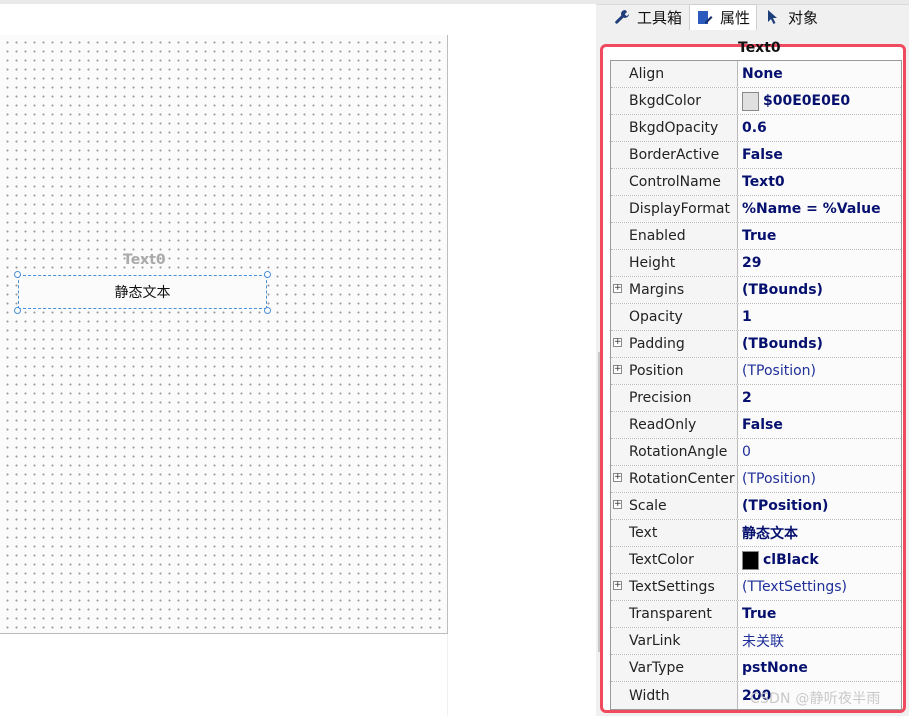  Describe the element at coordinates (819, 74) in the screenshot. I see `property-value-cell: None` at that location.